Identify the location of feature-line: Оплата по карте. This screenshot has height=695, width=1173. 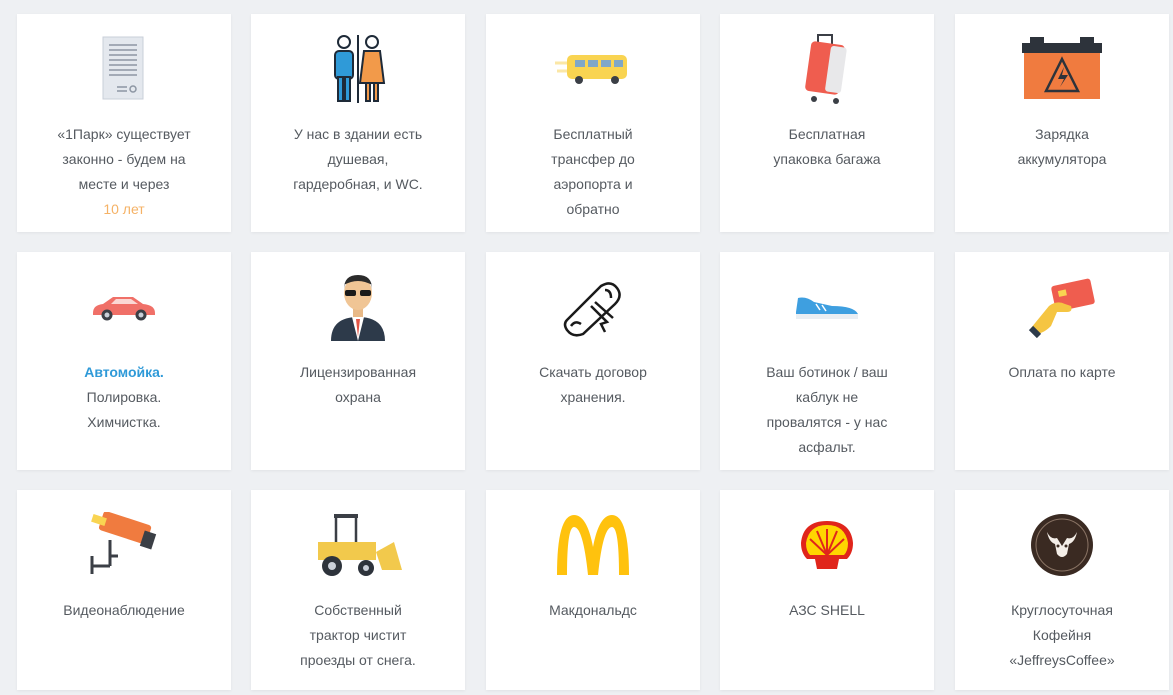
(1062, 372).